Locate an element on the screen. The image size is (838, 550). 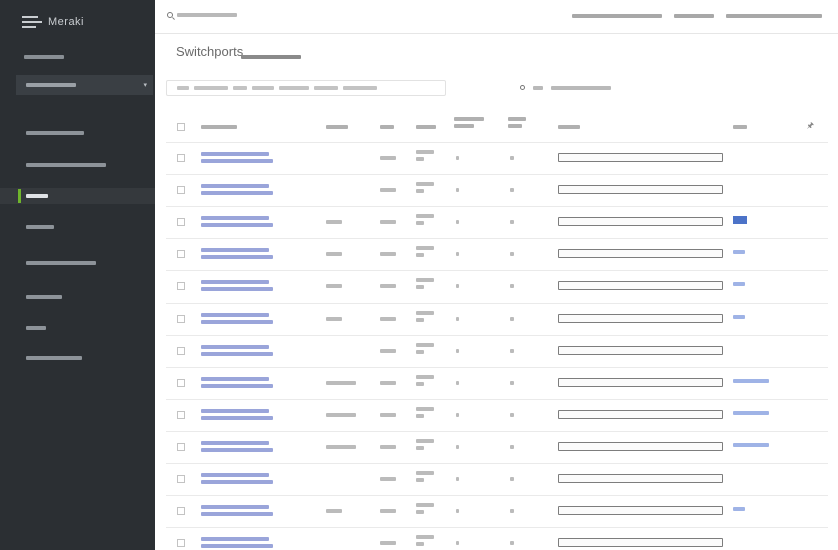
col-header-tags is located at coordinates (740, 127).